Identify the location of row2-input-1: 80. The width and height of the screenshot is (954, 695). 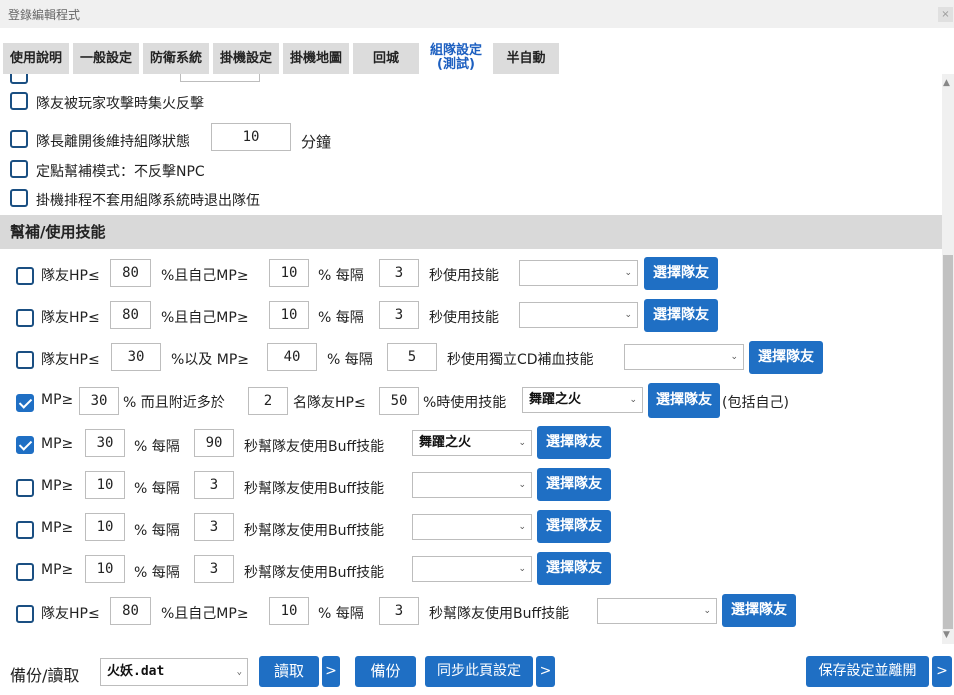
(130, 315).